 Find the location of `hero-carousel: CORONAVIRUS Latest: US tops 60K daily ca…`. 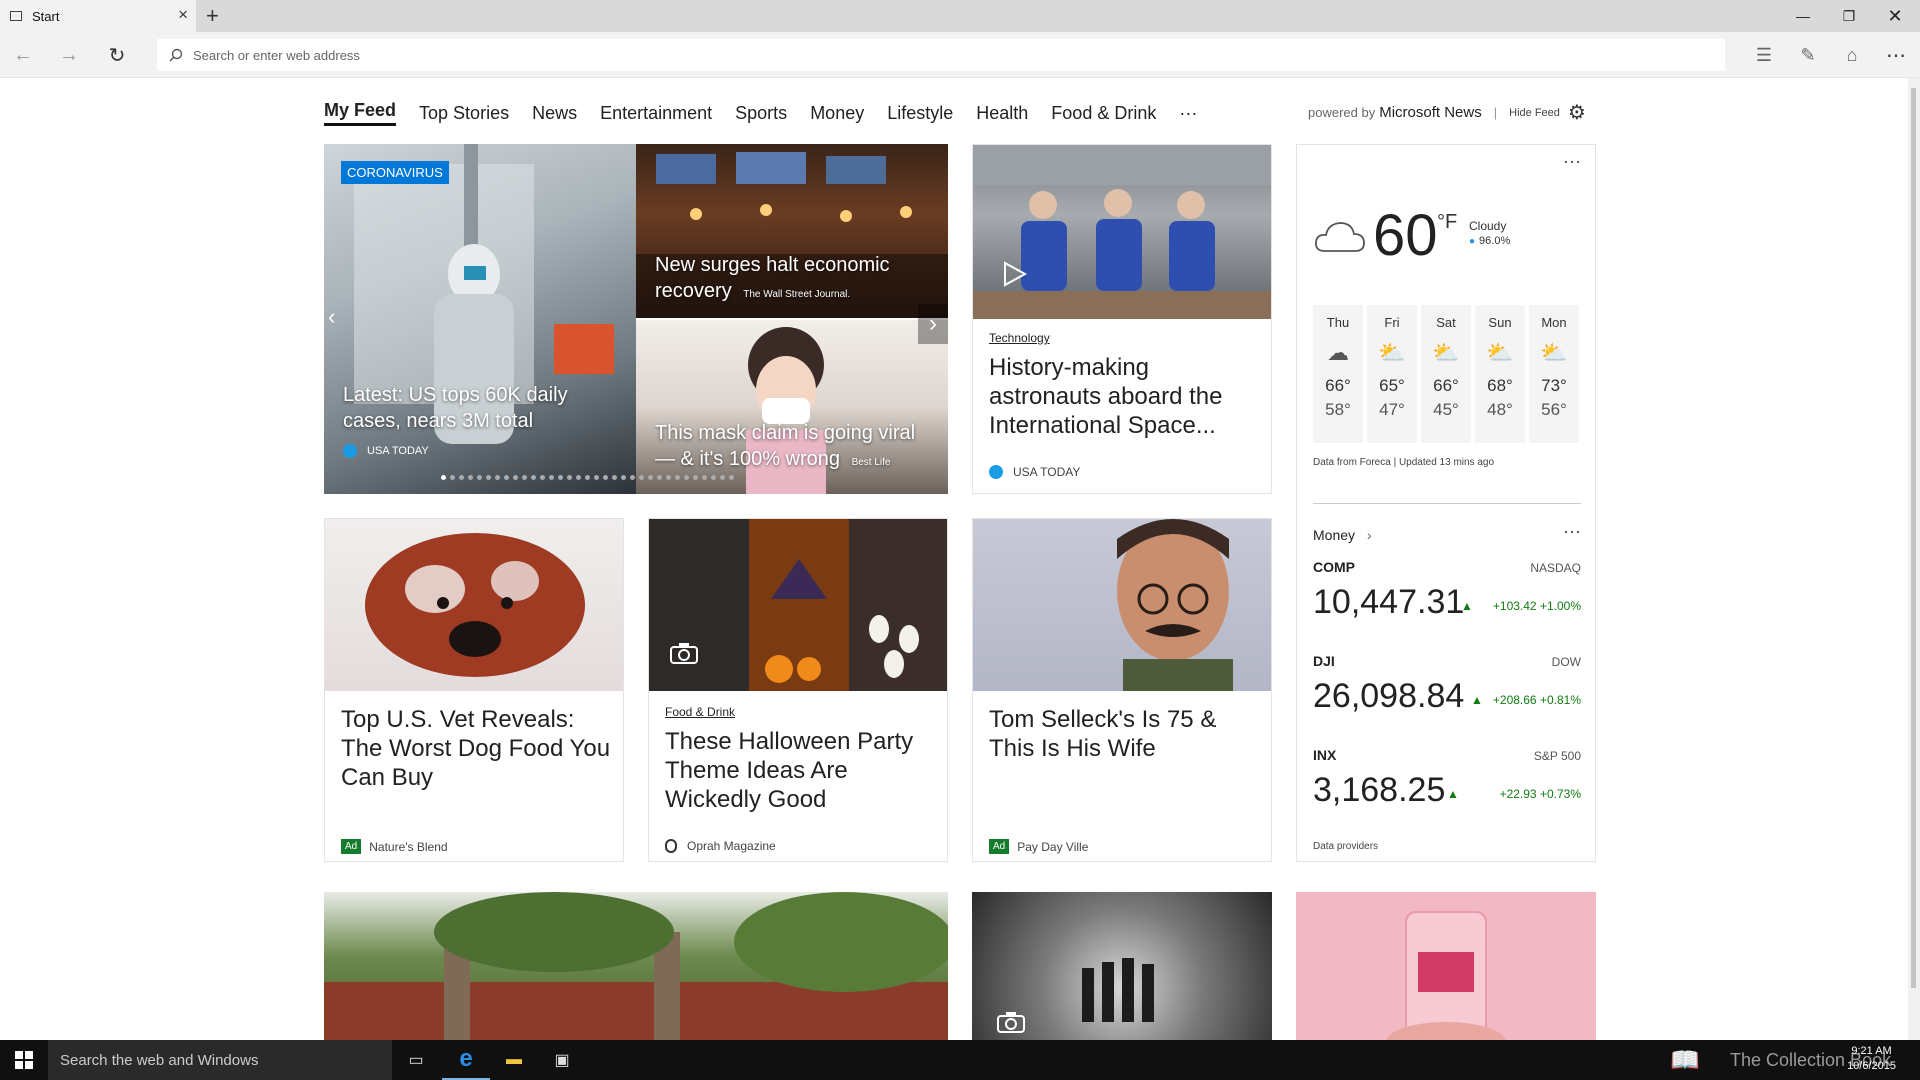

hero-carousel: CORONAVIRUS Latest: US tops 60K daily ca… is located at coordinates (636, 319).